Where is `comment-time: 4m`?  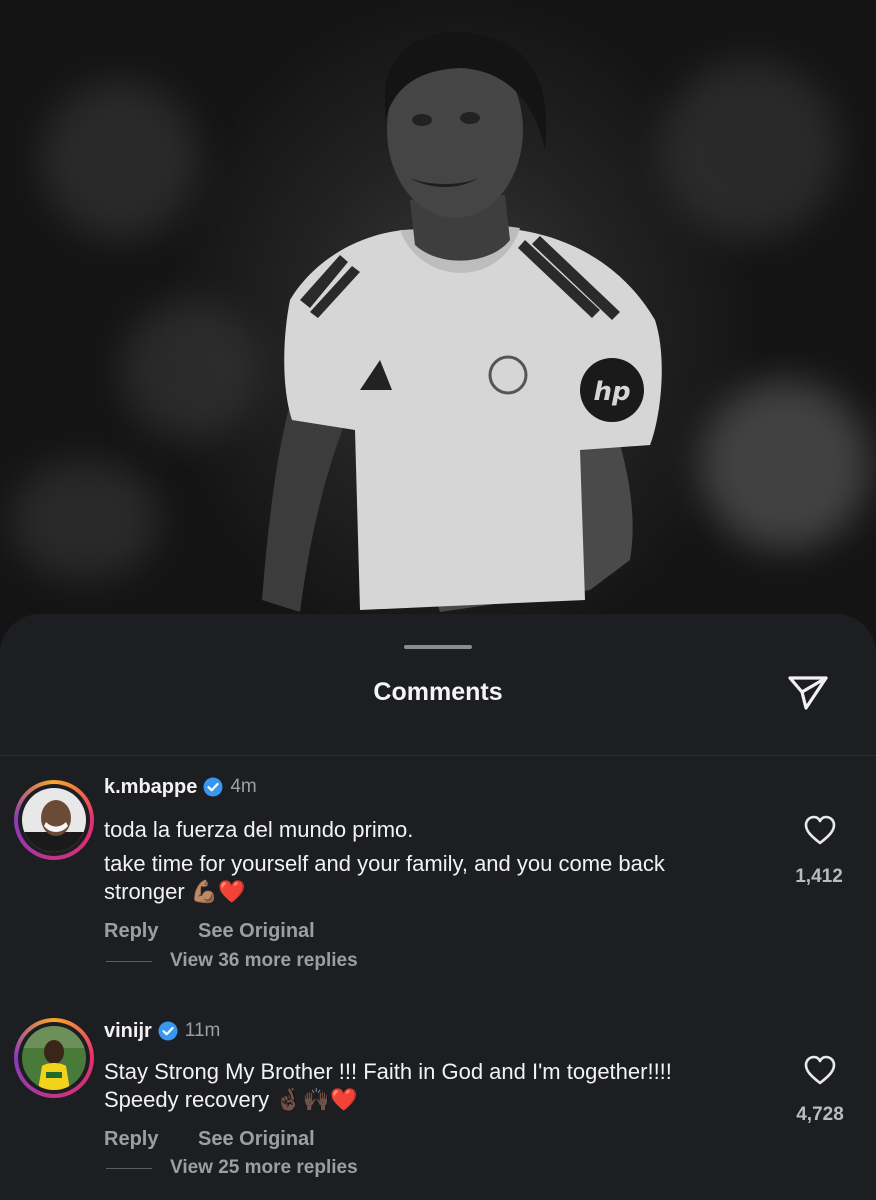
comment-time: 4m is located at coordinates (243, 786).